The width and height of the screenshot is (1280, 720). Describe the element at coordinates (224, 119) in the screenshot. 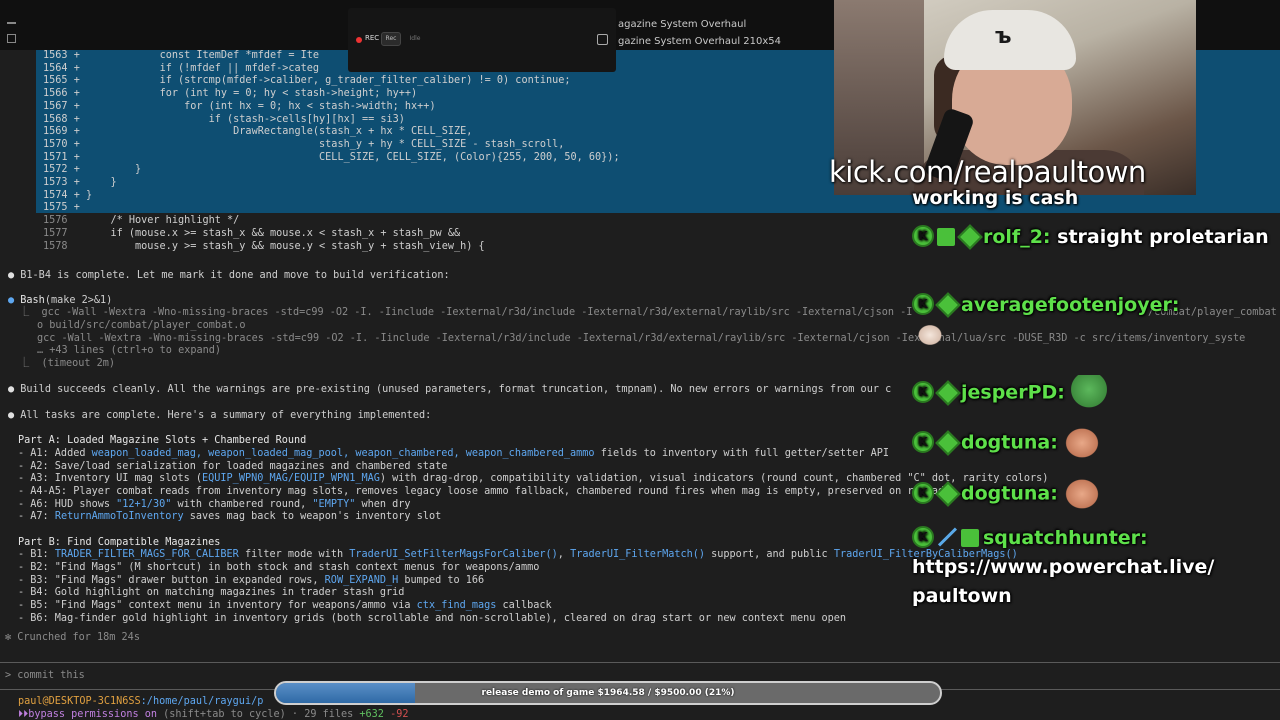

I see `diff-line: 1568 + if (stash->cells[hy][hx] == si3)` at that location.